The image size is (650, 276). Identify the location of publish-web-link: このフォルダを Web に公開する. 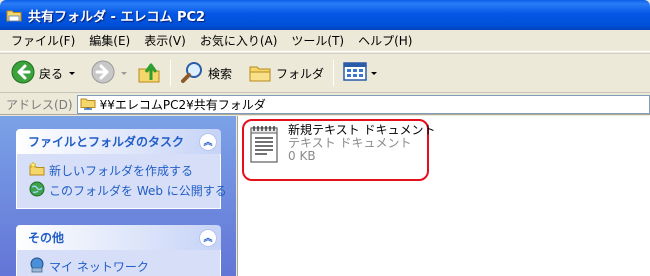
(128, 190).